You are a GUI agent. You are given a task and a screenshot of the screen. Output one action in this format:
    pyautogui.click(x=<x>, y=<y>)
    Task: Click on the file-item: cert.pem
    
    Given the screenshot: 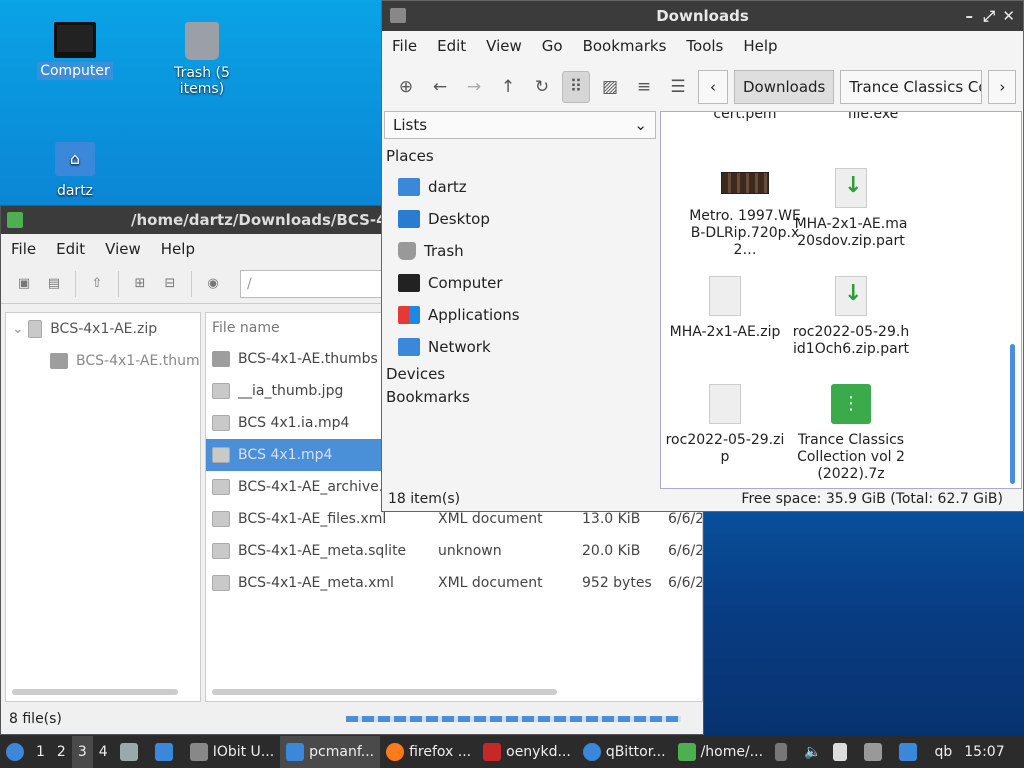 What is the action you would take?
    pyautogui.click(x=745, y=117)
    